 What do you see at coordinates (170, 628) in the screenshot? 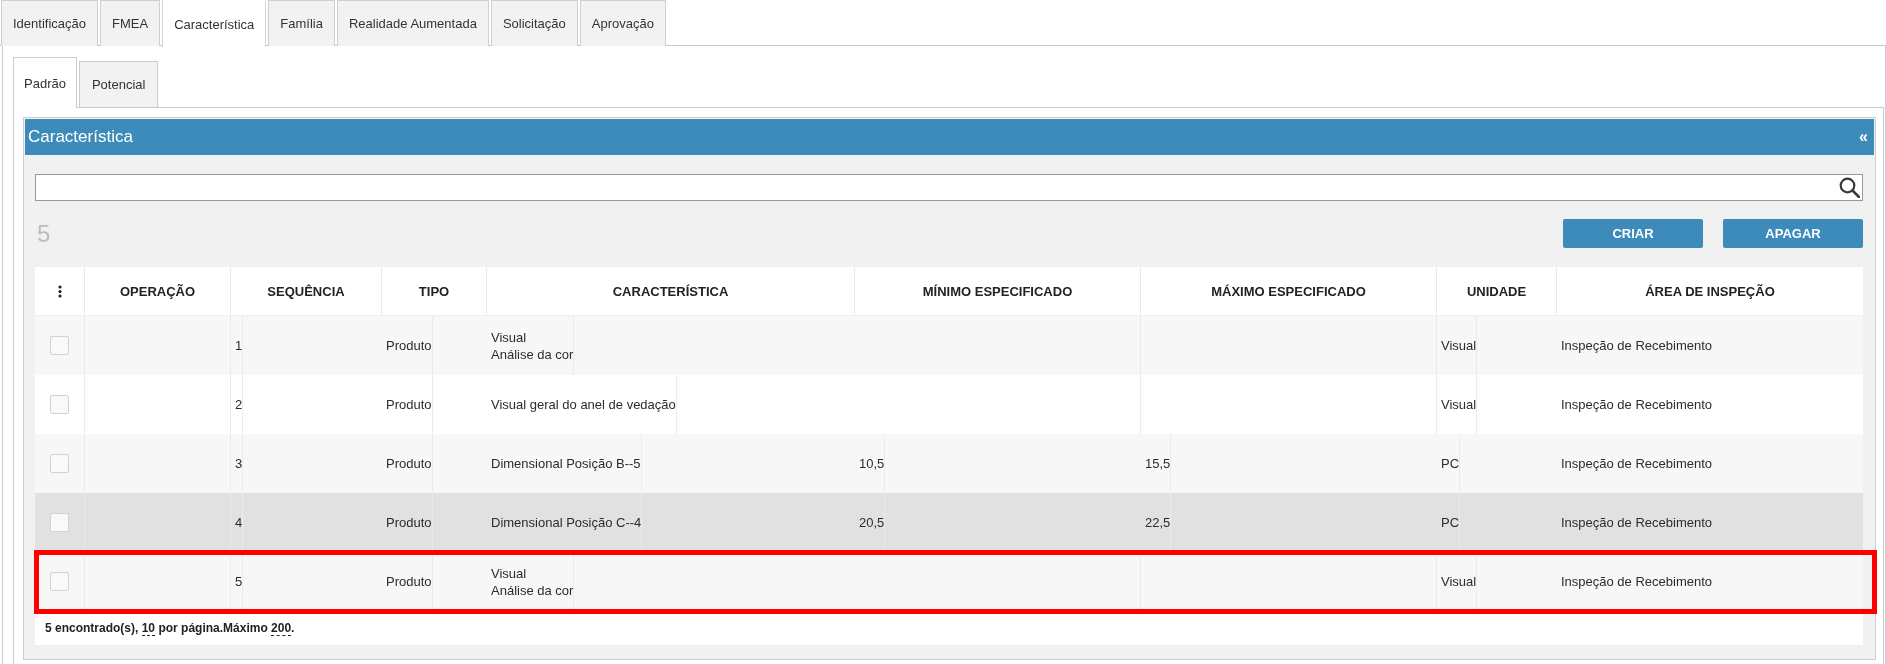
I see `pagination-summary: 5 encontrado(s), 10 por página.Máximo 200.` at bounding box center [170, 628].